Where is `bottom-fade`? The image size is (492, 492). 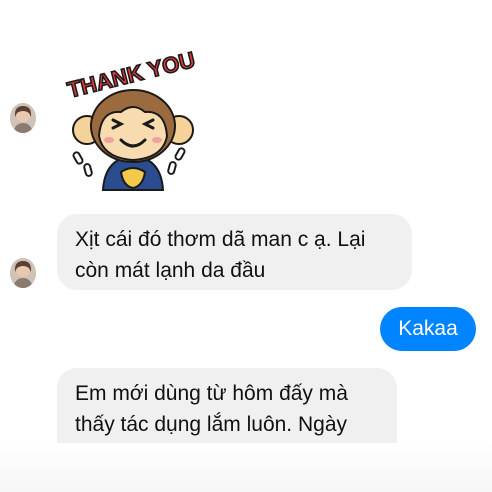
bottom-fade is located at coordinates (246, 467).